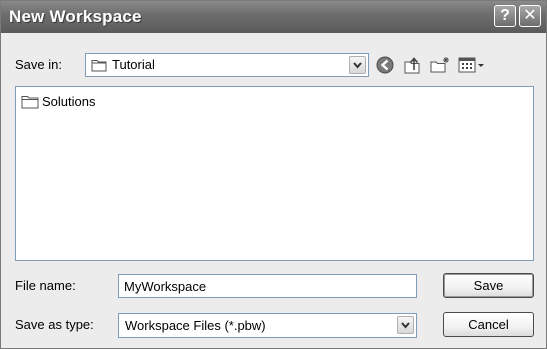 The height and width of the screenshot is (349, 547). I want to click on view-menu-button, so click(475, 65).